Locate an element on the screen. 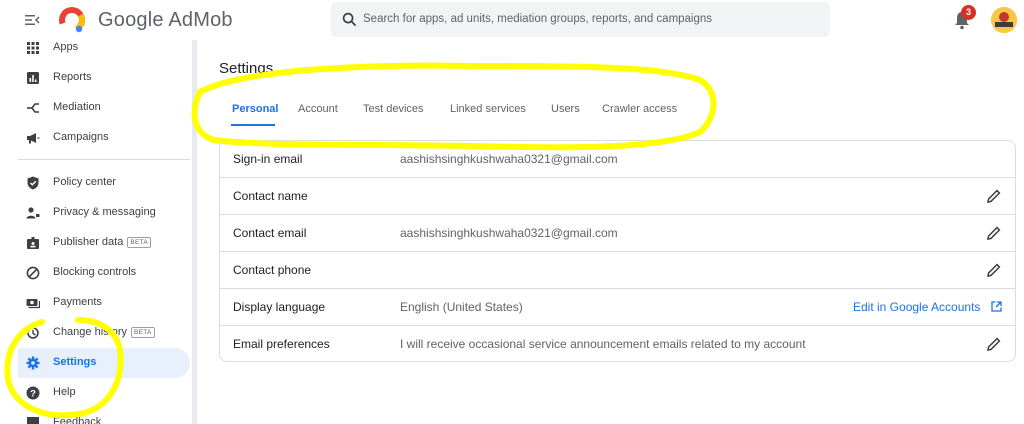  sidebar-item-label: Feedback is located at coordinates (77, 420).